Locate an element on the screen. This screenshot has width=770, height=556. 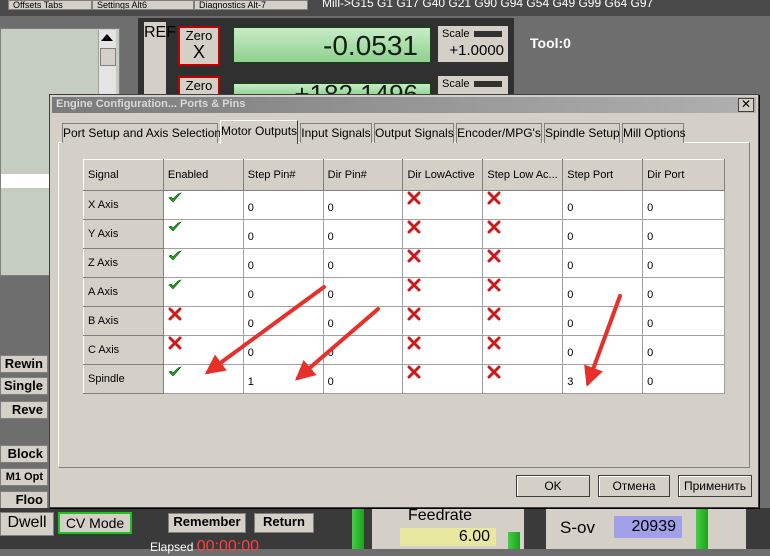
ok-button: OK is located at coordinates (553, 486).